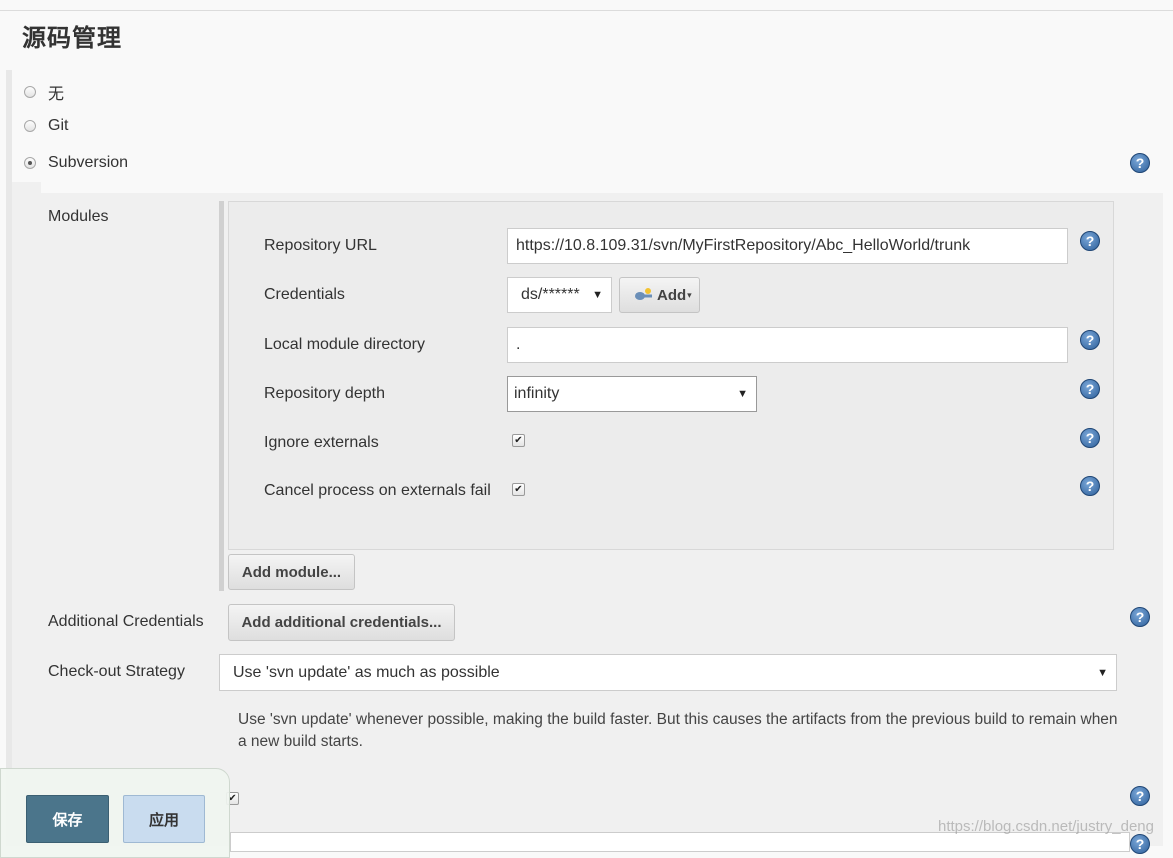 The image size is (1173, 858). Describe the element at coordinates (221, 396) in the screenshot. I see `module-left-bar` at that location.